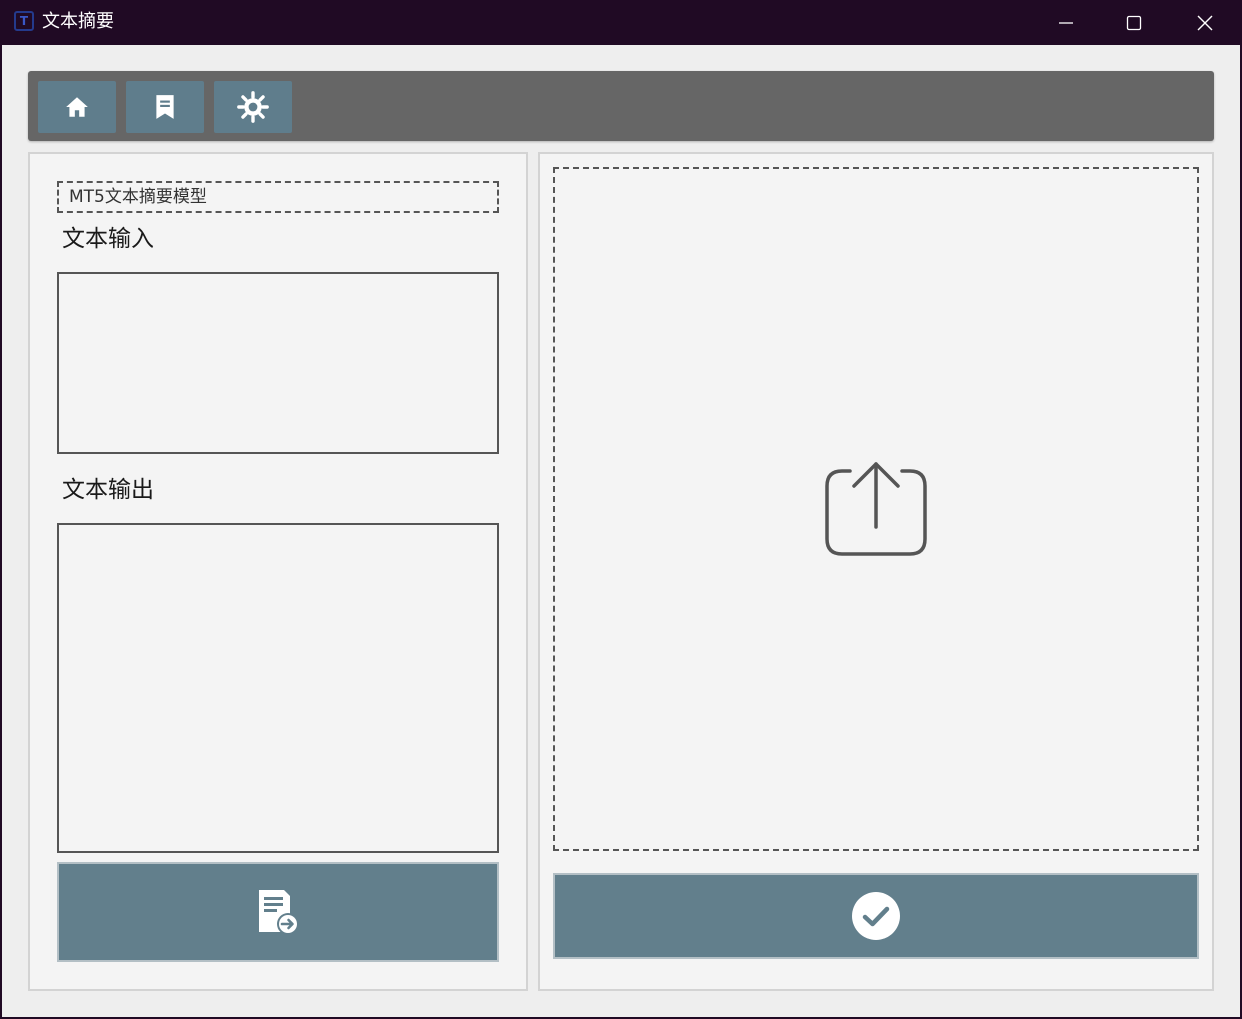 The height and width of the screenshot is (1019, 1242). What do you see at coordinates (78, 21) in the screenshot?
I see `window-title: 文本摘要` at bounding box center [78, 21].